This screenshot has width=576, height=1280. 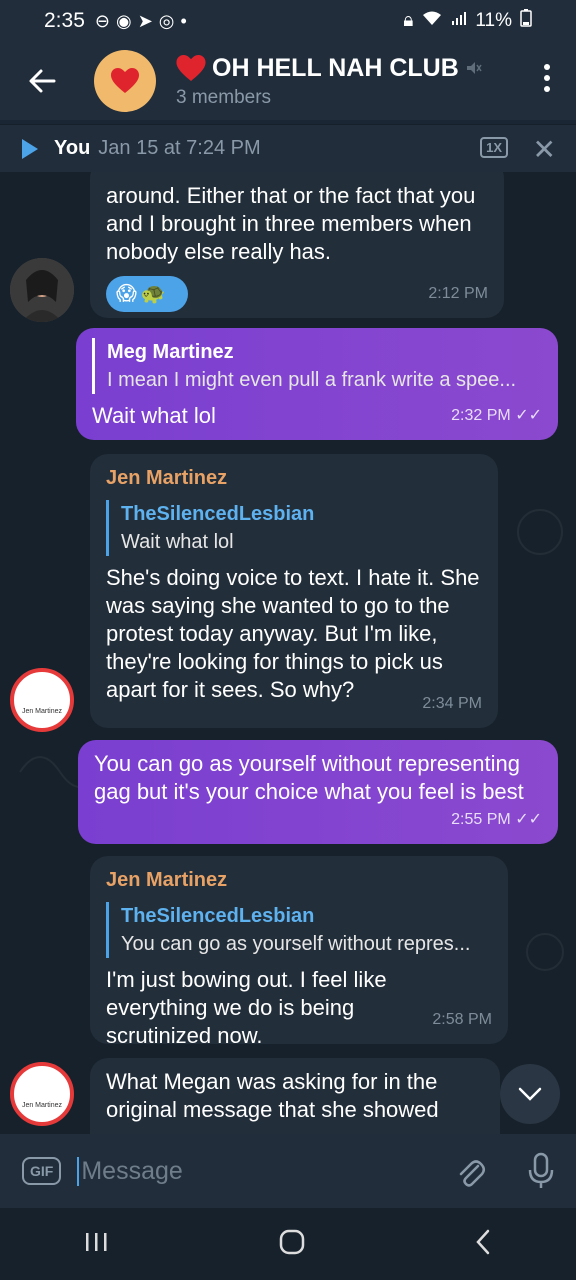 What do you see at coordinates (64, 20) in the screenshot?
I see `status-time: 2:35` at bounding box center [64, 20].